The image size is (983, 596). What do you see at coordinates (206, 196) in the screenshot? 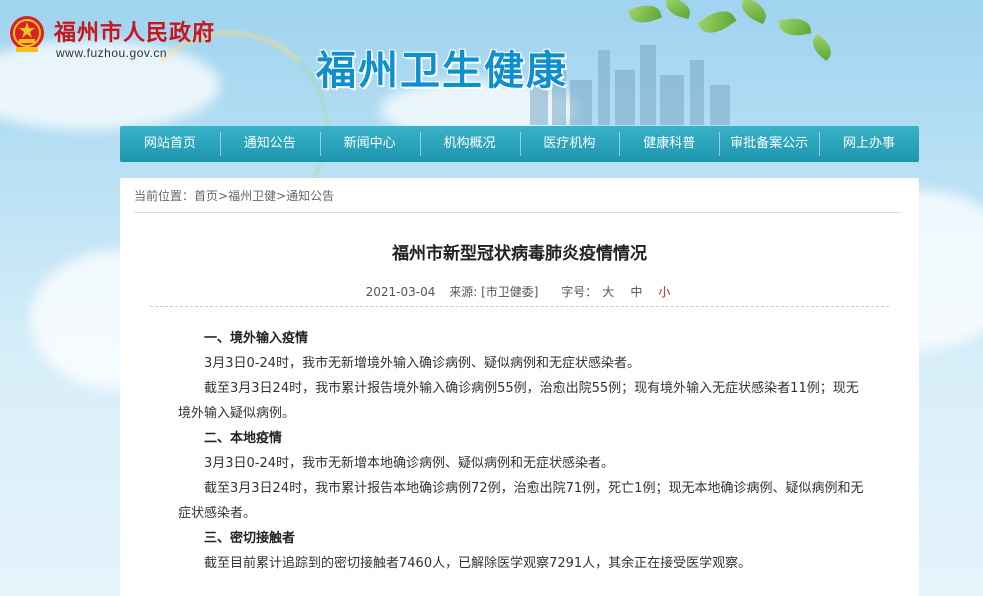
I see `breadcrumb-home: 首页` at bounding box center [206, 196].